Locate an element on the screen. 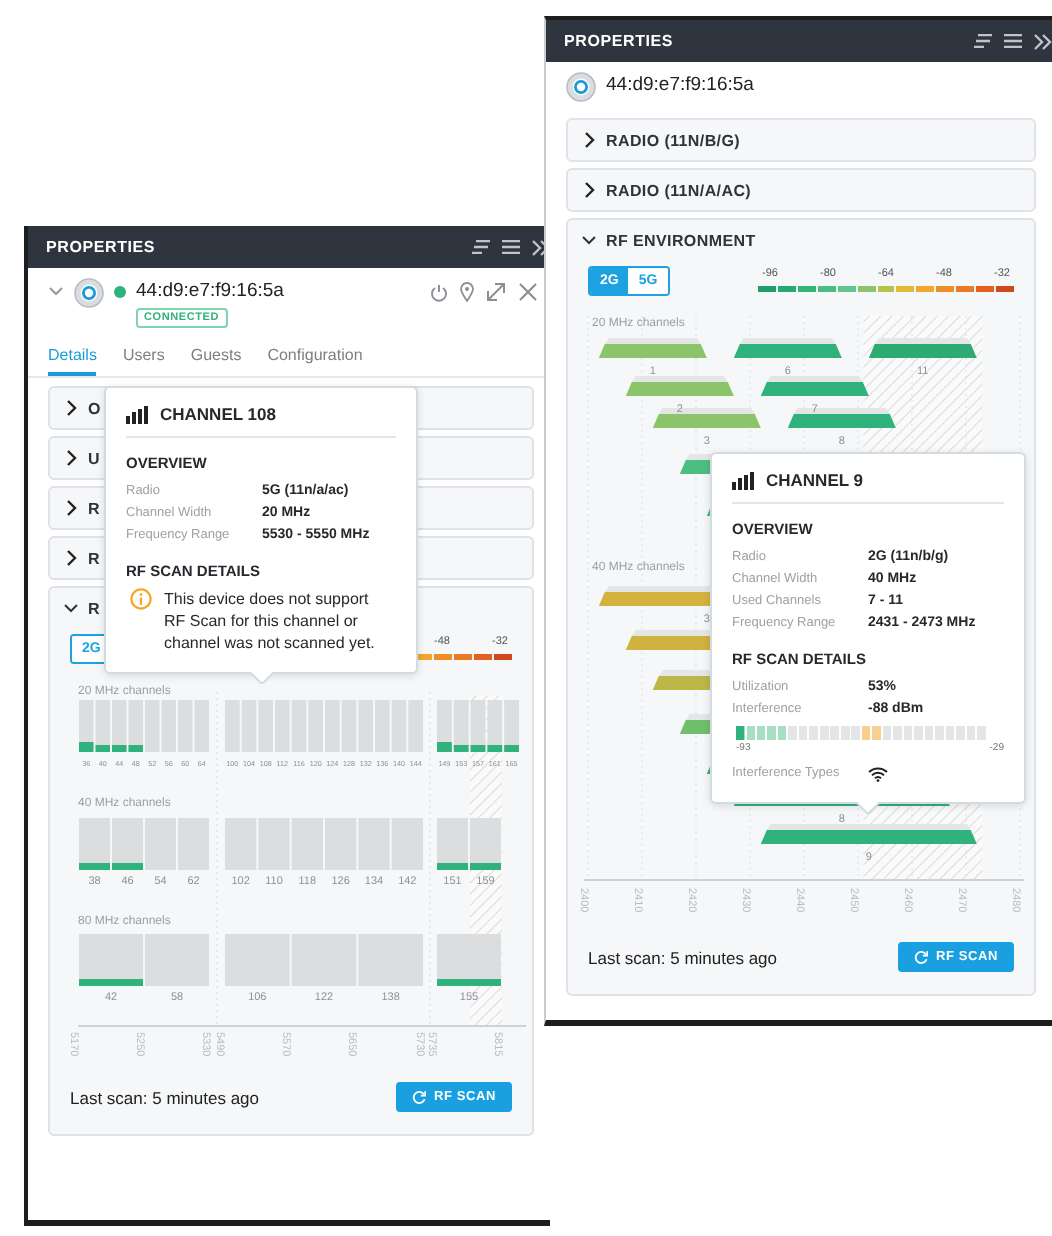  tab: Configuration is located at coordinates (315, 358).